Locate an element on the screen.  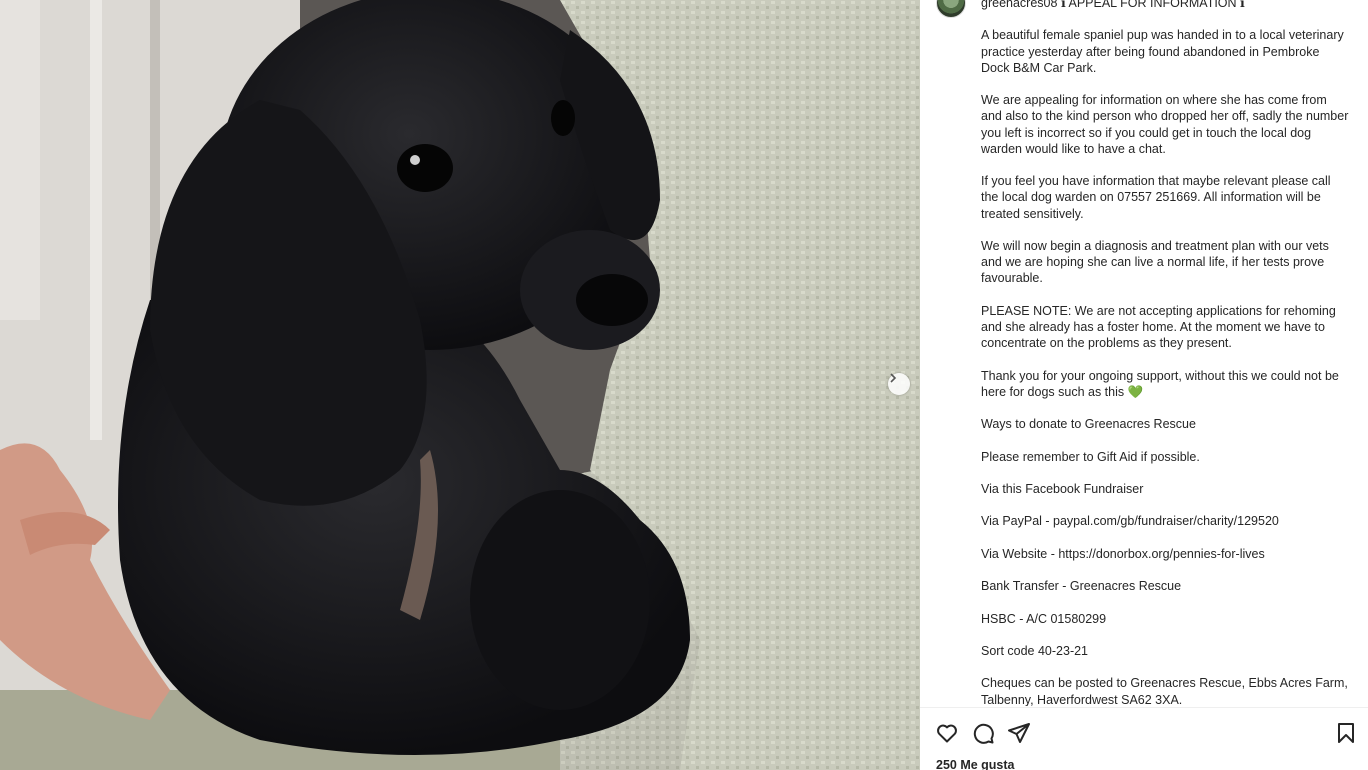
caption-paragraph: Bank Transfer - Greenacres Rescue is located at coordinates (1081, 586).